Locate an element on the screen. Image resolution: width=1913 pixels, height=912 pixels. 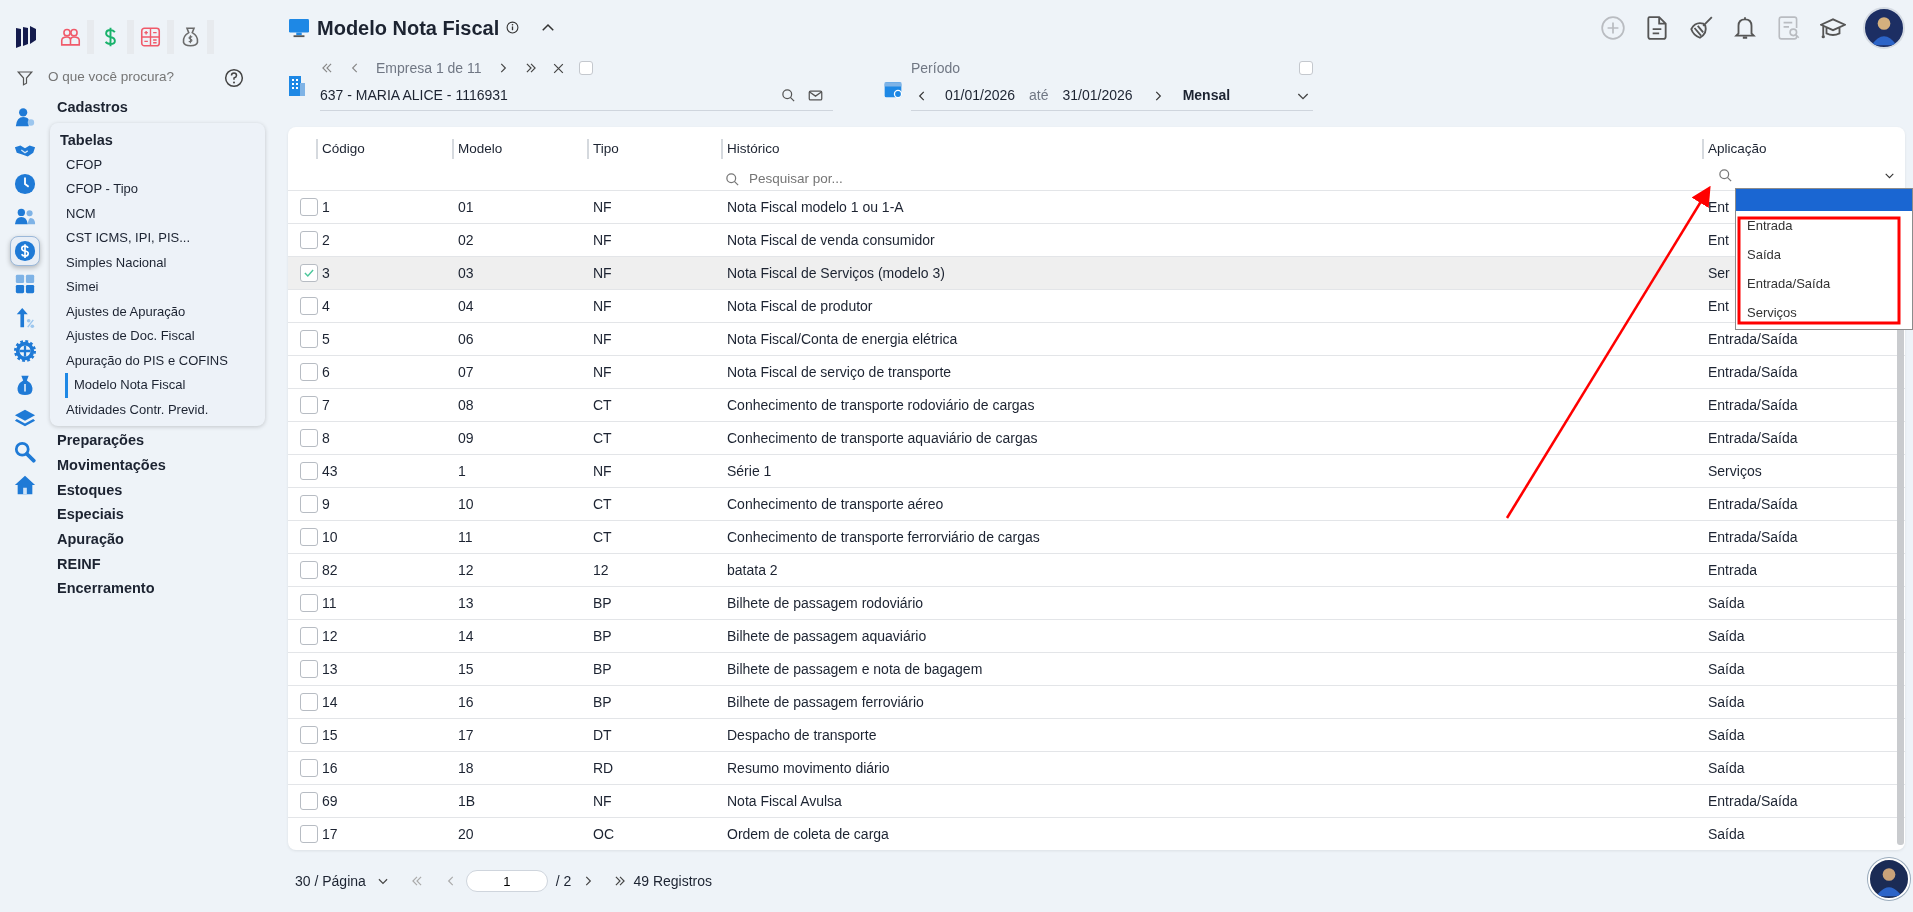
table-cell-text: 01 is located at coordinates (466, 207).